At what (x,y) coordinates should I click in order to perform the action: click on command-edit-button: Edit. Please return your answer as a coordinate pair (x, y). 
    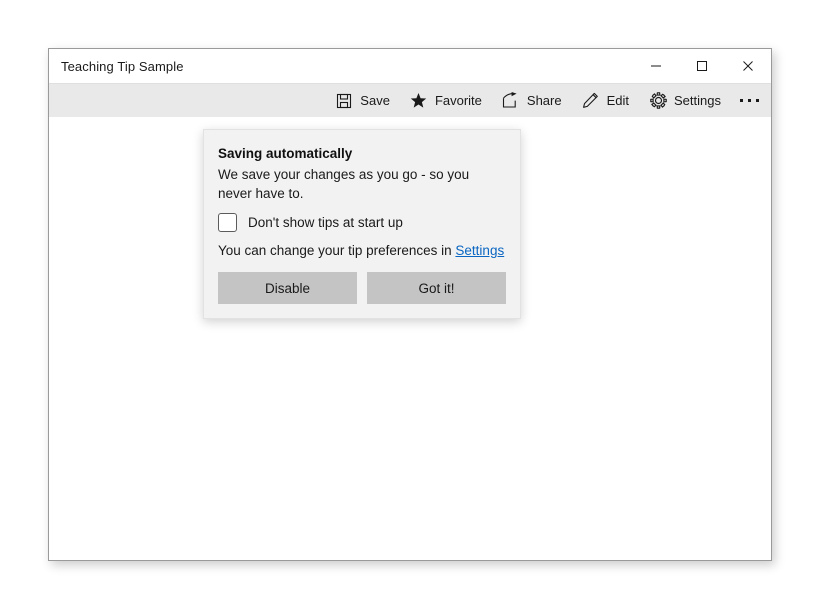
    Looking at the image, I should click on (605, 101).